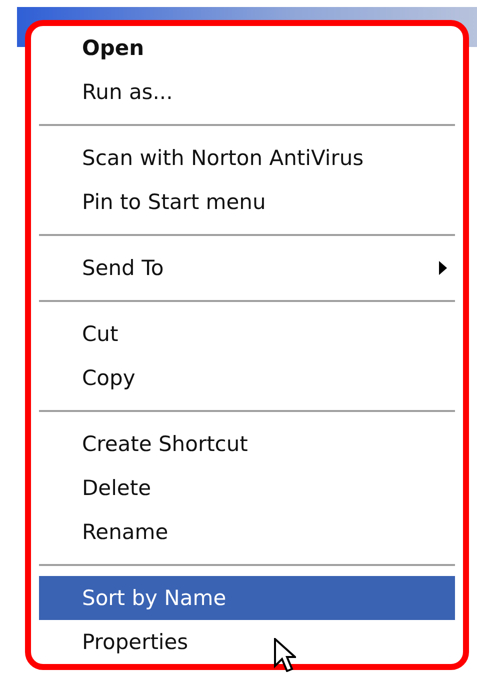  What do you see at coordinates (247, 158) in the screenshot?
I see `menu-item: Scan with Norton AntiVirus` at bounding box center [247, 158].